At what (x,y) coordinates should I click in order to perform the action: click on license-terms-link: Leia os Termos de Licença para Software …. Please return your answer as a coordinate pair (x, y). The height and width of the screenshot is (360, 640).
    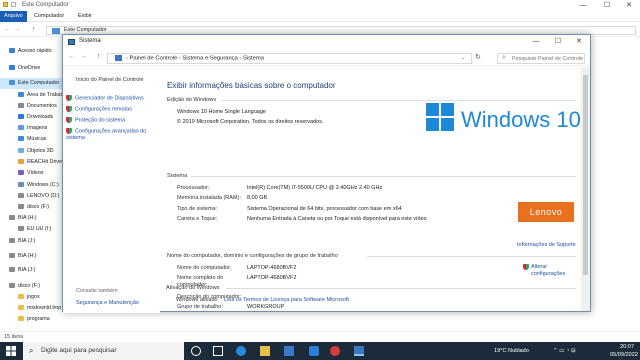
    Looking at the image, I should click on (286, 300).